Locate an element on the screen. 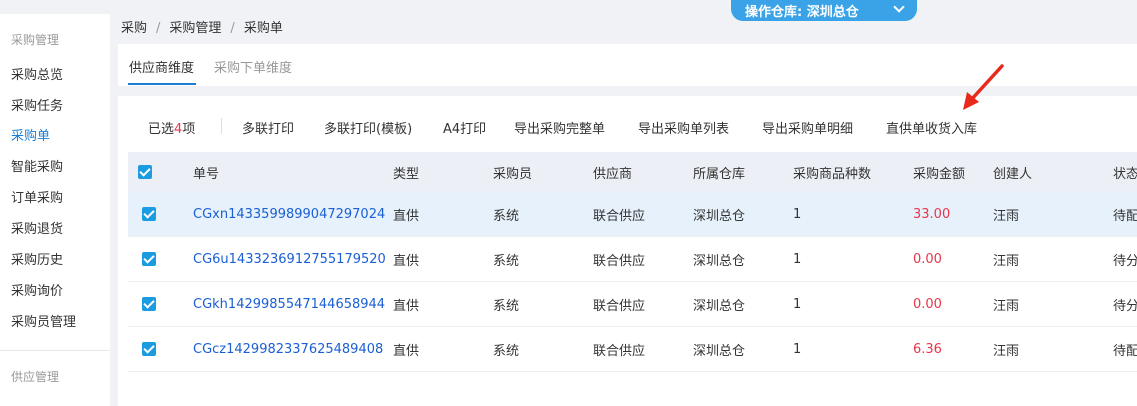 This screenshot has height=406, width=1137. sidebar-divider is located at coordinates (55, 350).